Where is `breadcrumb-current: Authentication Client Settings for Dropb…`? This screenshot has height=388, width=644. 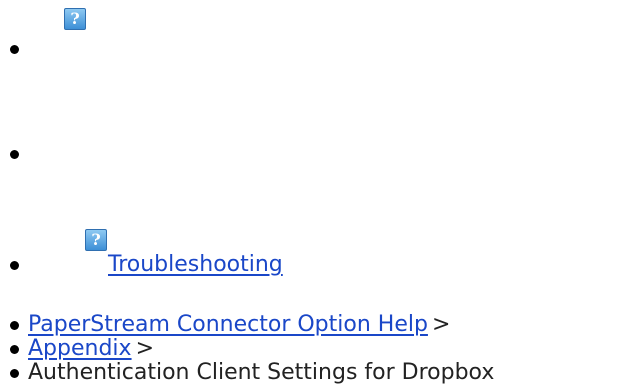 breadcrumb-current: Authentication Client Settings for Dropb… is located at coordinates (261, 372).